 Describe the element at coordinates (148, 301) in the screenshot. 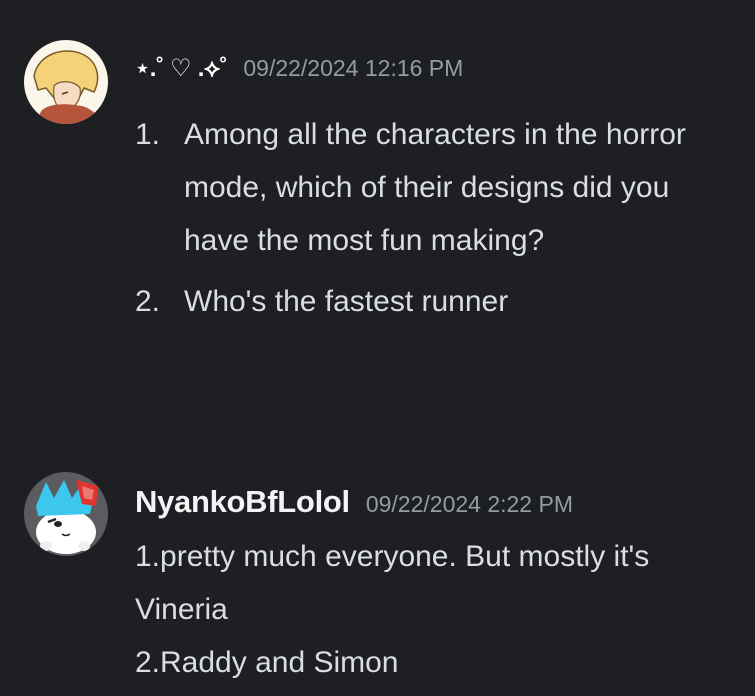

I see `list-item-number: 2.` at that location.